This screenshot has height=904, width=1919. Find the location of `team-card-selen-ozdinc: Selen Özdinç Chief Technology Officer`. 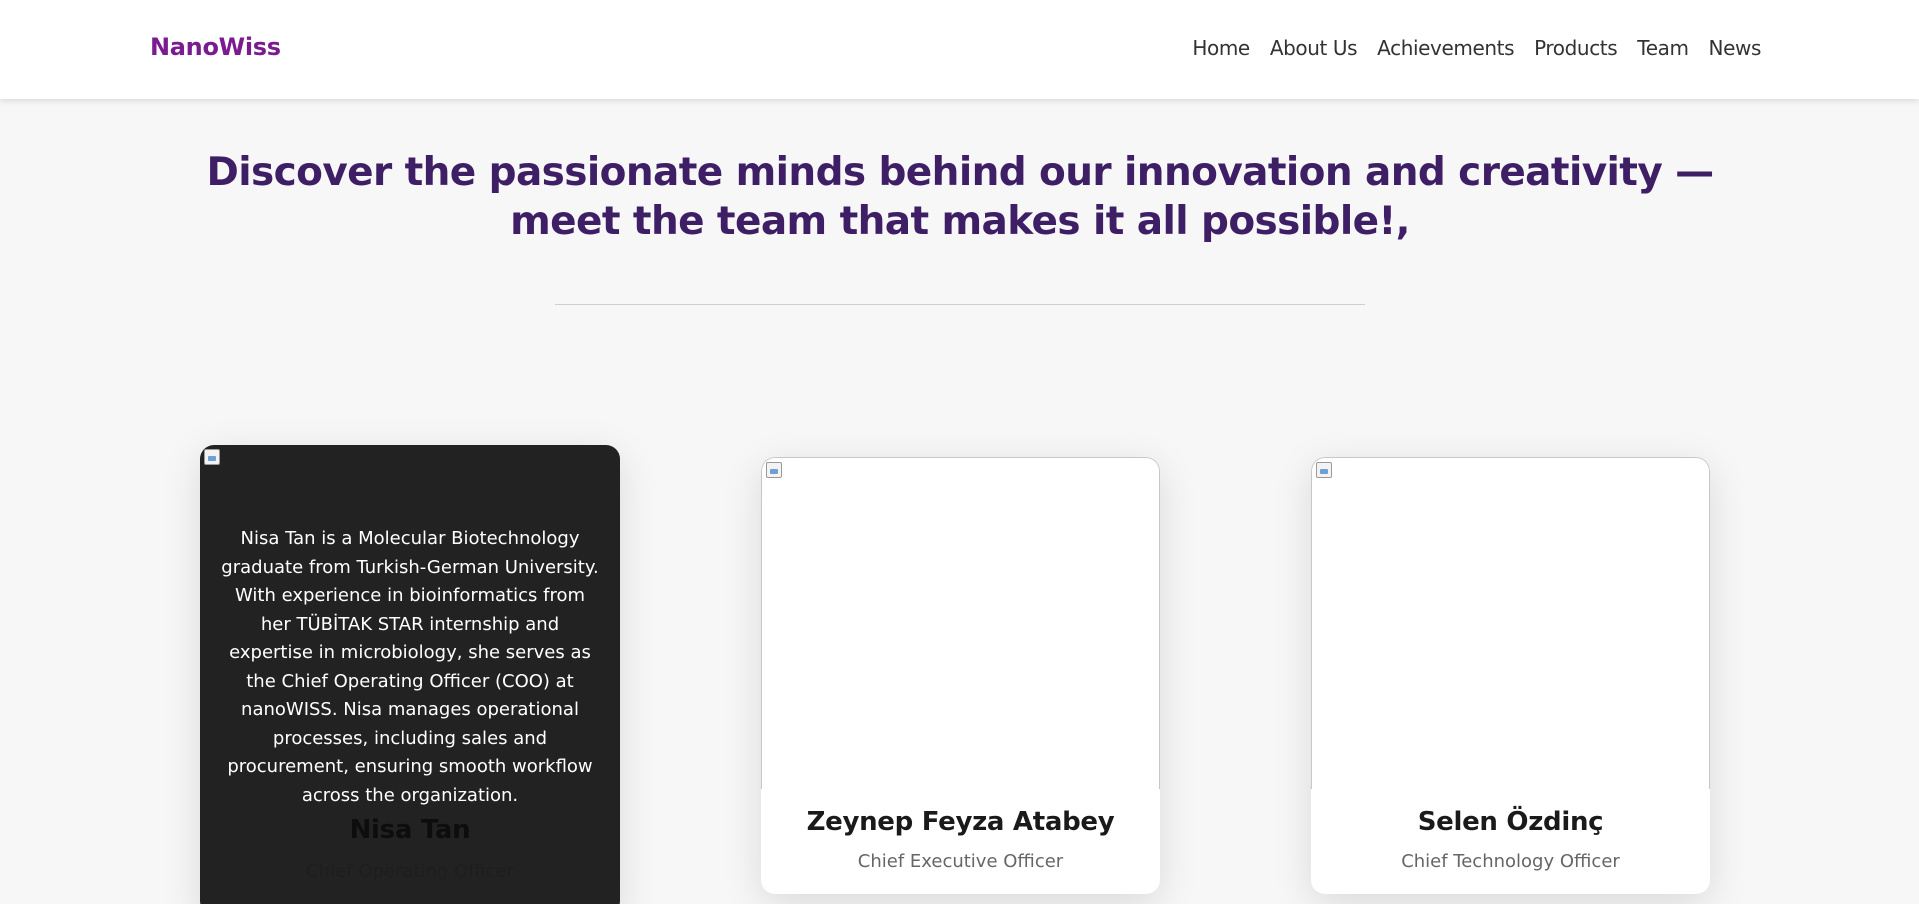

team-card-selen-ozdinc: Selen Özdinç Chief Technology Officer is located at coordinates (1510, 675).